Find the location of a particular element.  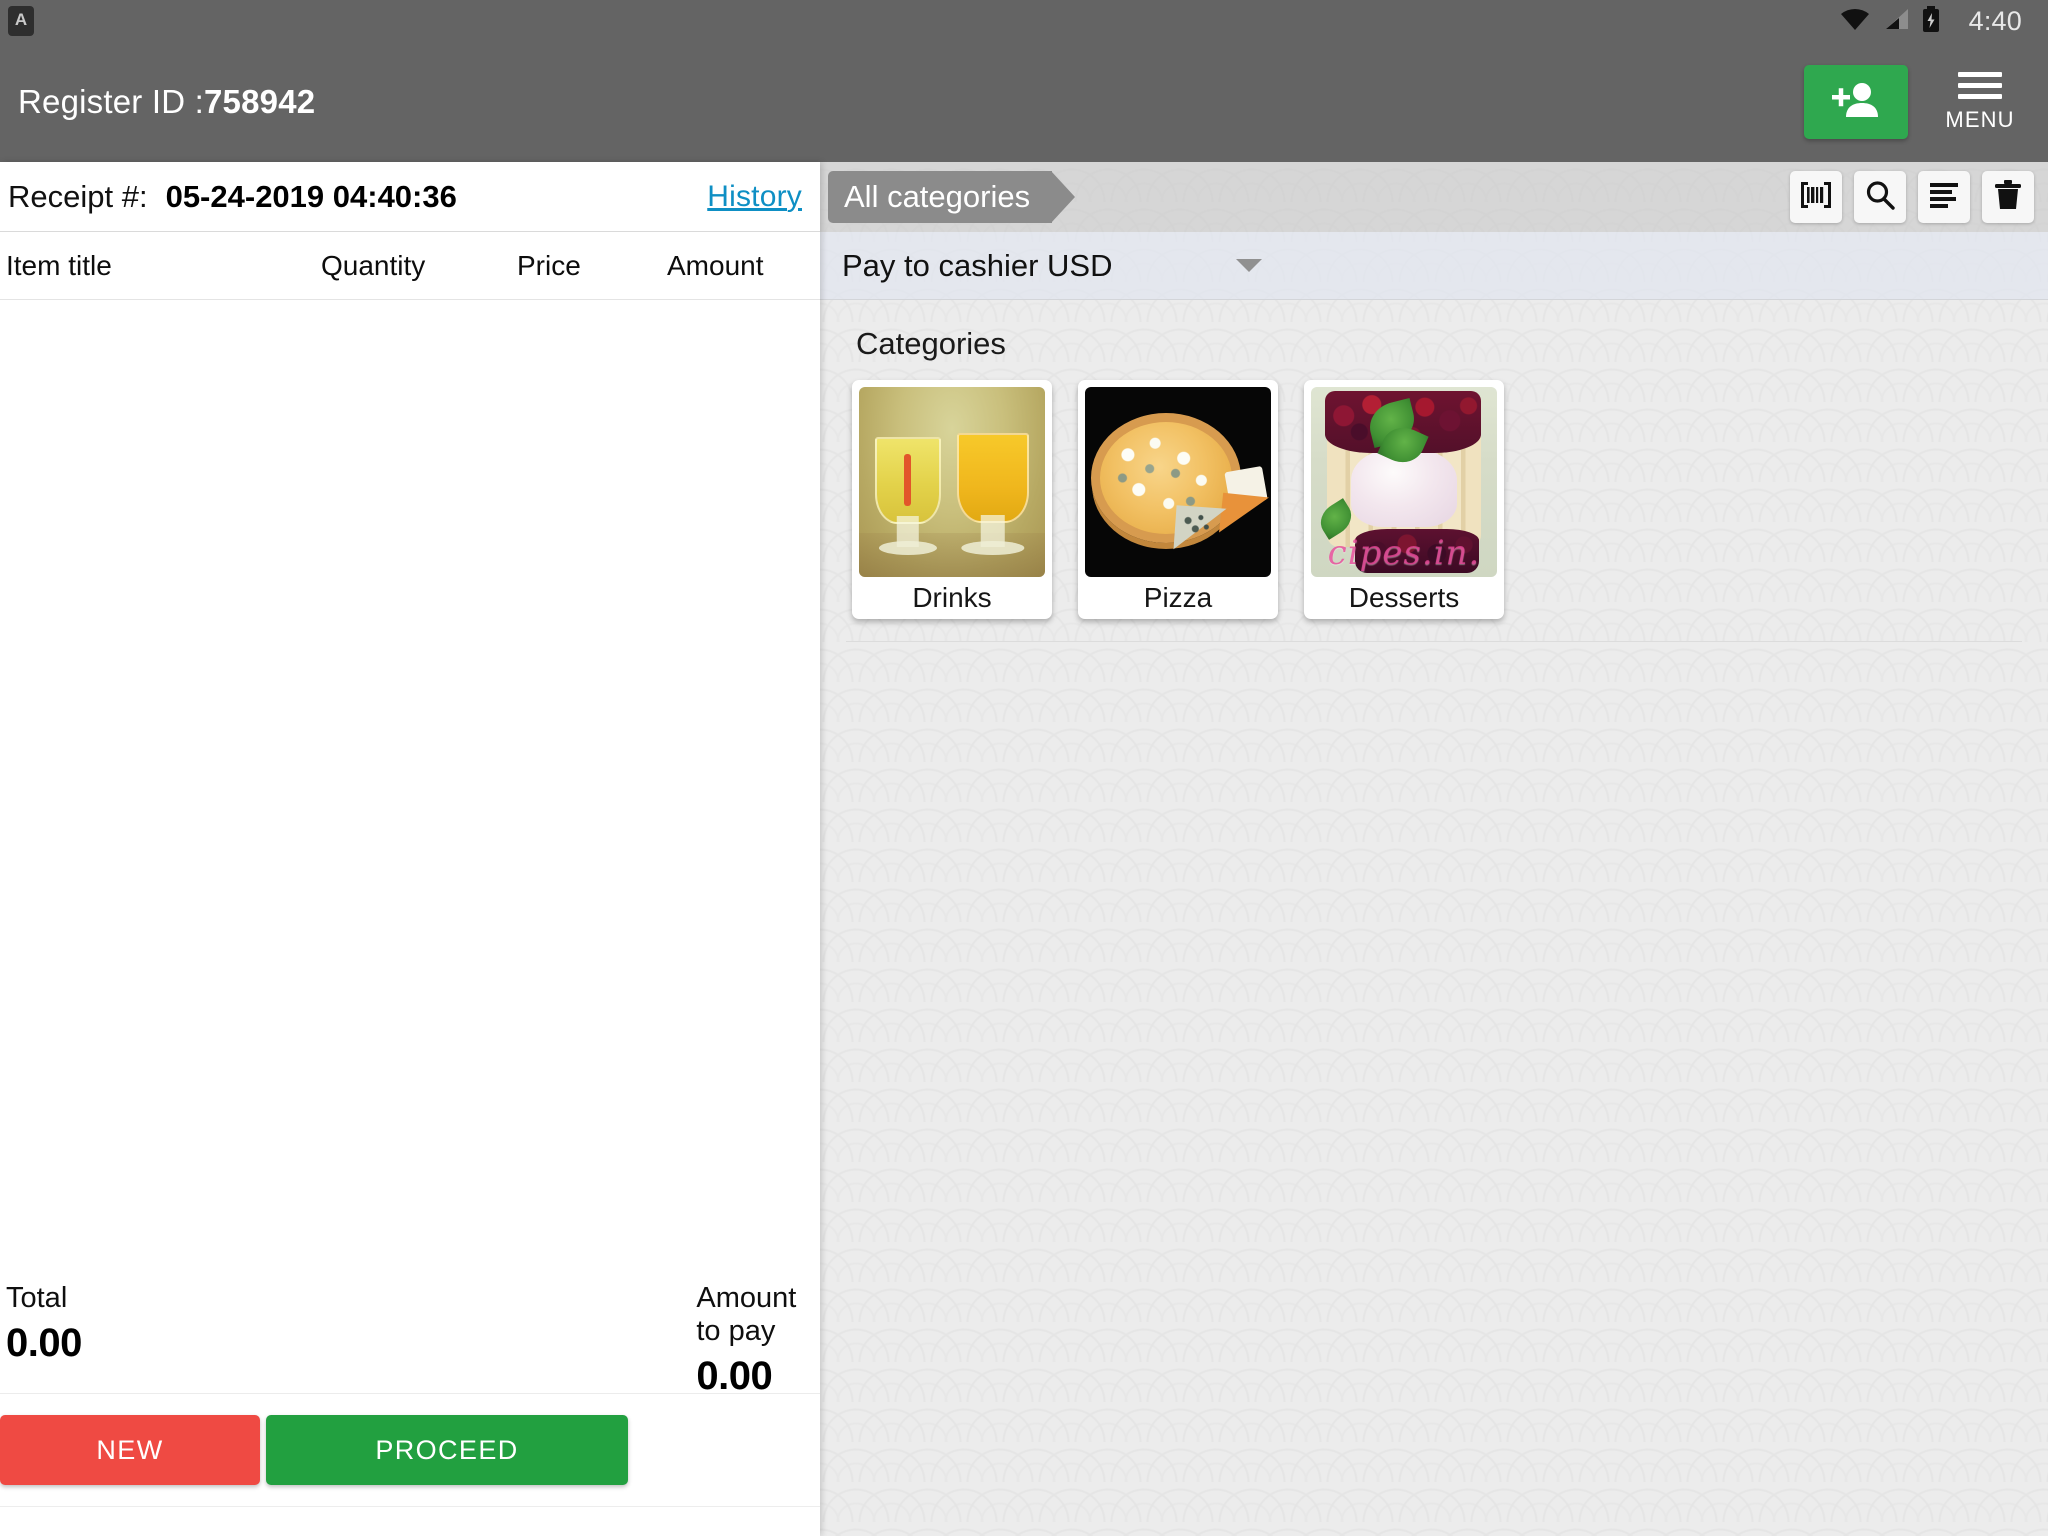

add-customer-button is located at coordinates (1856, 102).